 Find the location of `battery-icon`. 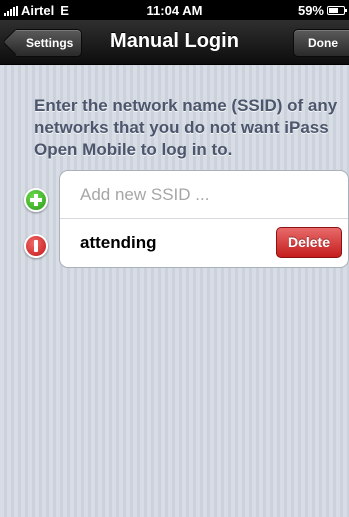

battery-icon is located at coordinates (337, 10).